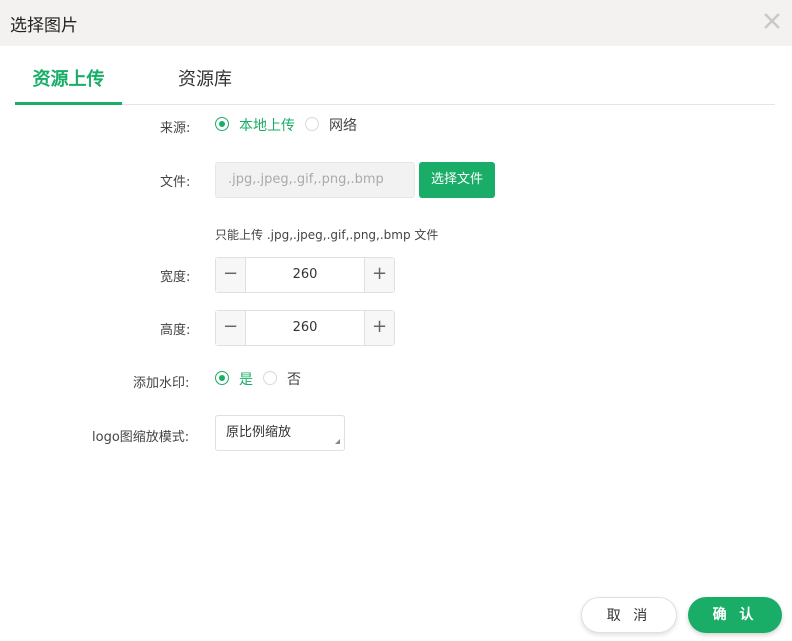 This screenshot has width=792, height=641. I want to click on radio-watermark-no, so click(270, 378).